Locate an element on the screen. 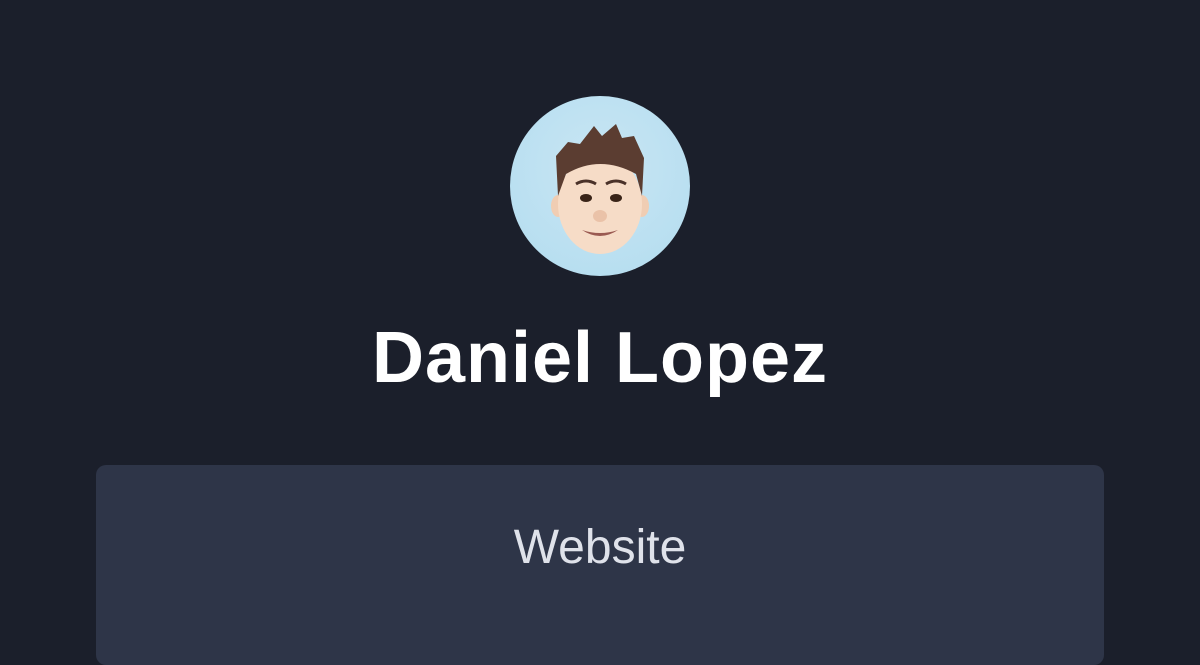 This screenshot has width=1200, height=665. avatar is located at coordinates (600, 186).